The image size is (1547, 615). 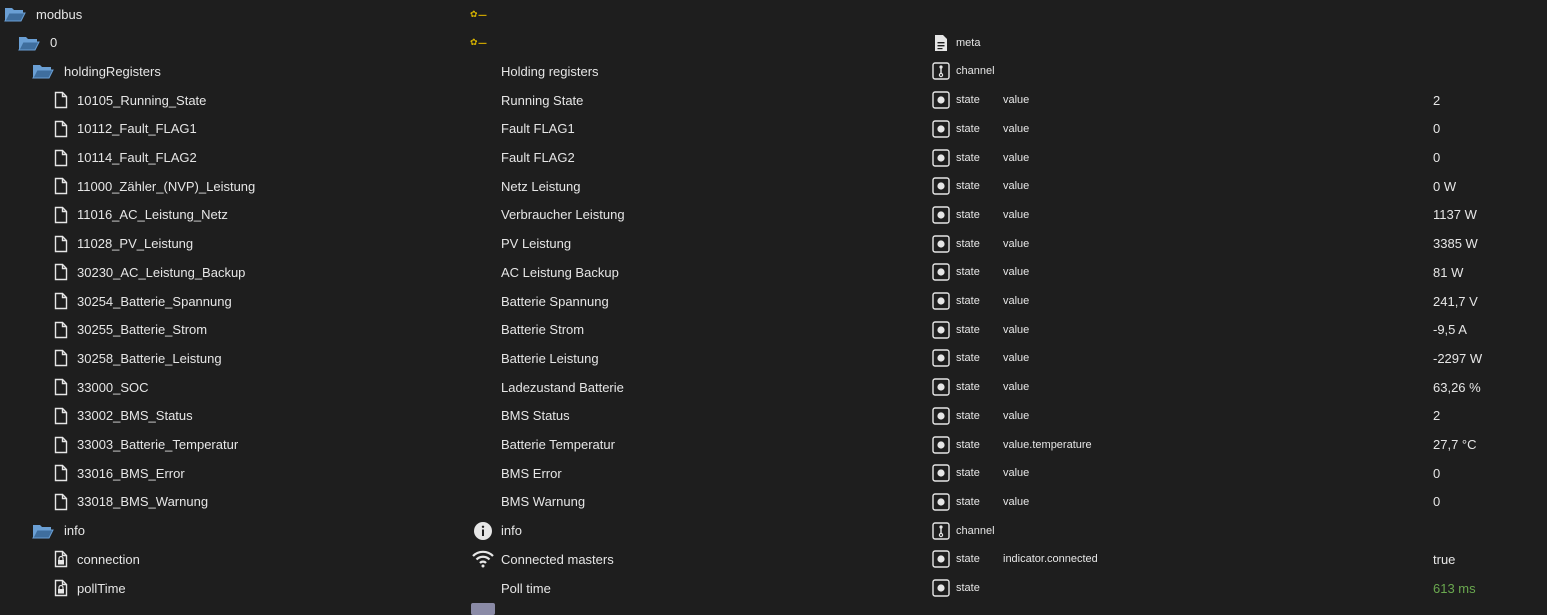 What do you see at coordinates (1455, 215) in the screenshot?
I see `state-value: 1137 W` at bounding box center [1455, 215].